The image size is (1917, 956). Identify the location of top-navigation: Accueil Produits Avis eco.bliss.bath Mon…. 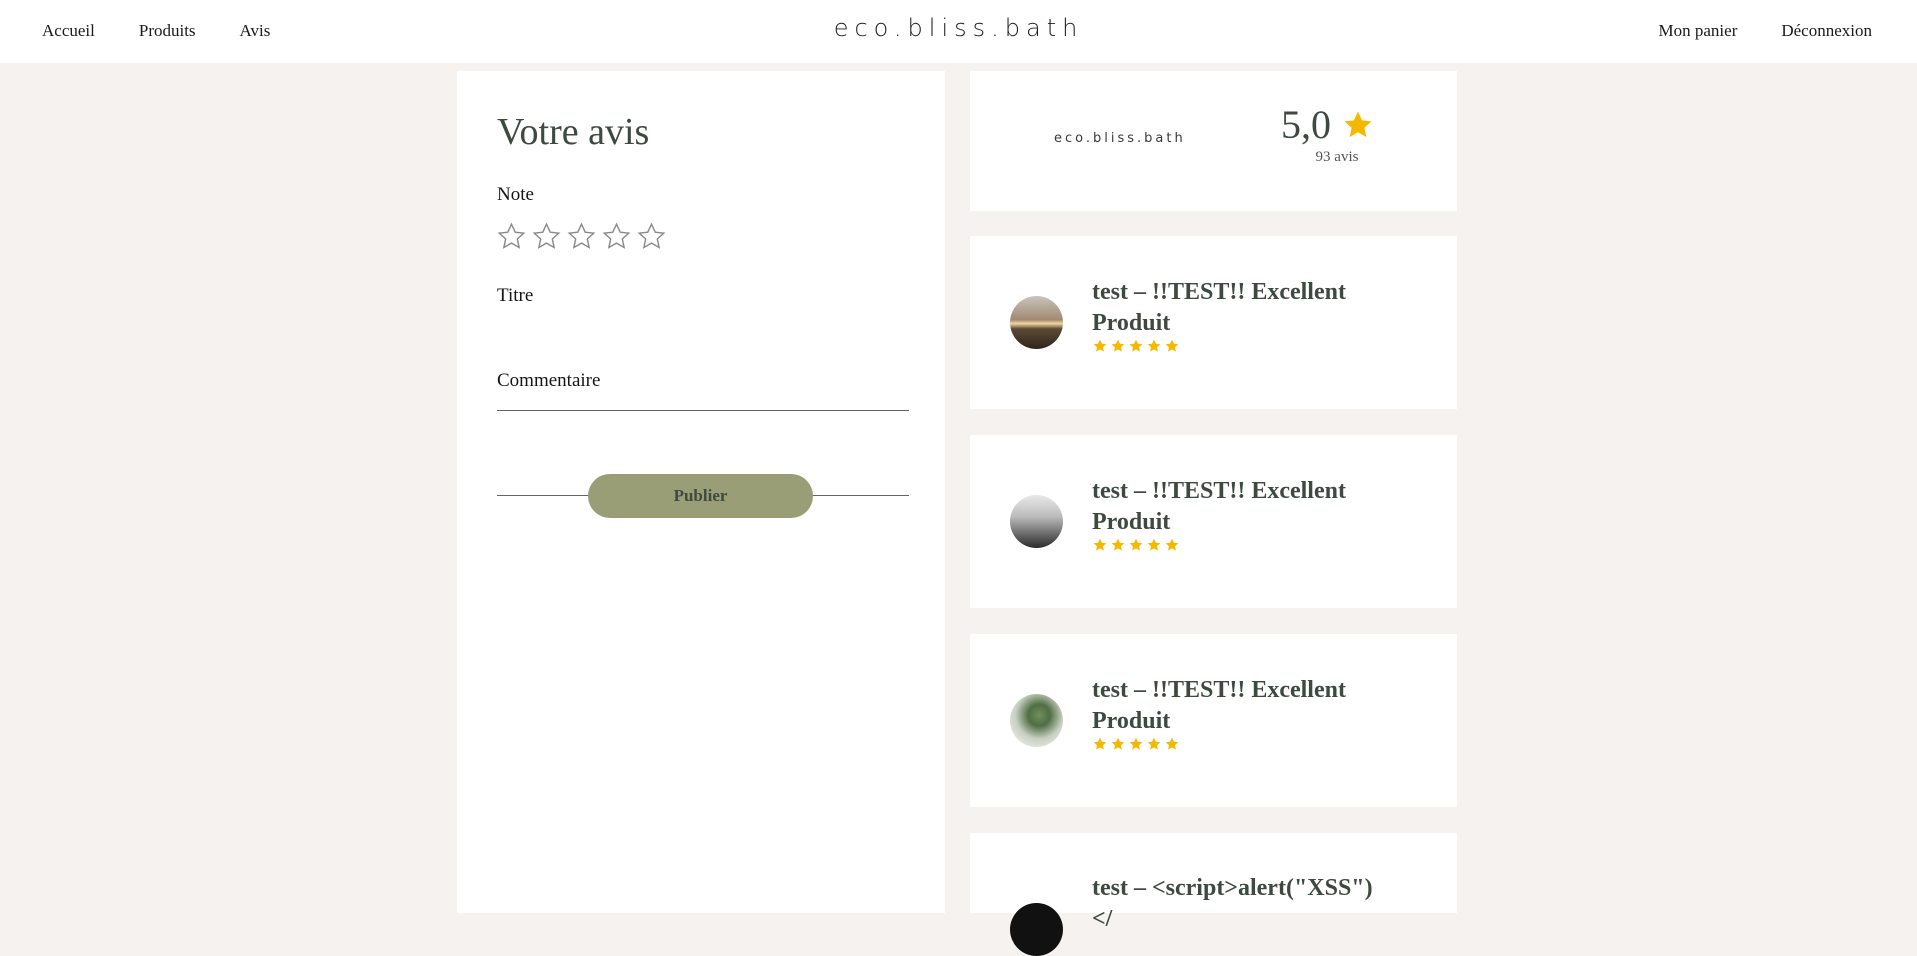
(958, 31).